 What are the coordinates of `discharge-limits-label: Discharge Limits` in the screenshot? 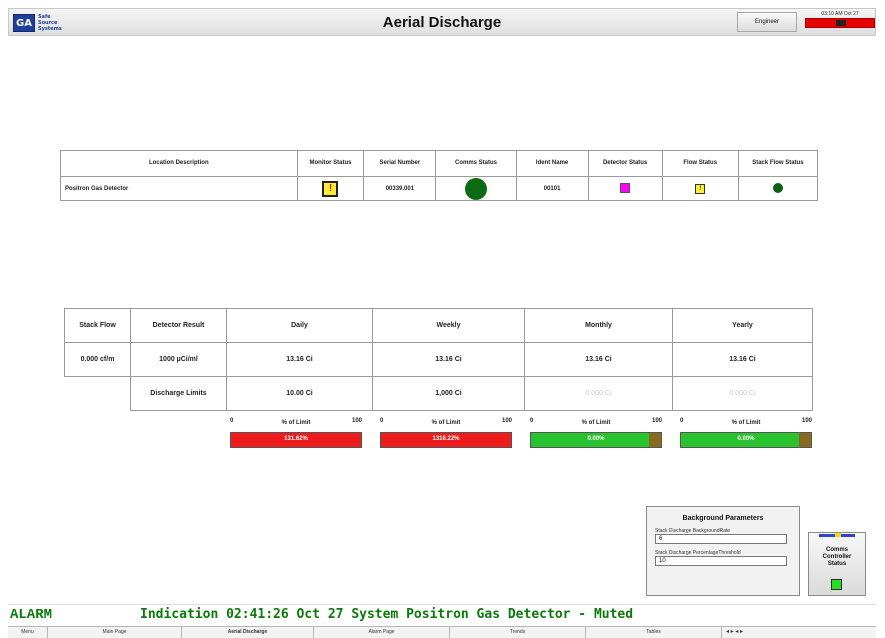 It's located at (178, 393).